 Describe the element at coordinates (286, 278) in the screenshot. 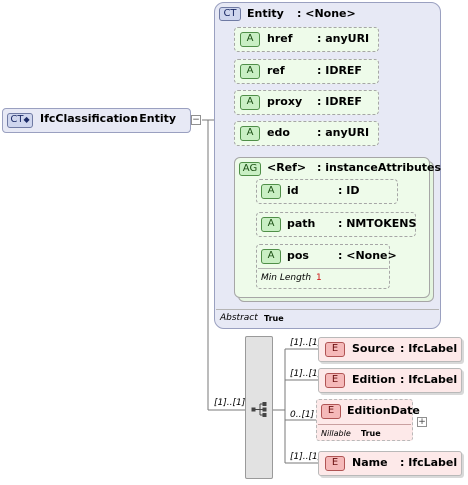

I see `facet-label: Min Length` at that location.